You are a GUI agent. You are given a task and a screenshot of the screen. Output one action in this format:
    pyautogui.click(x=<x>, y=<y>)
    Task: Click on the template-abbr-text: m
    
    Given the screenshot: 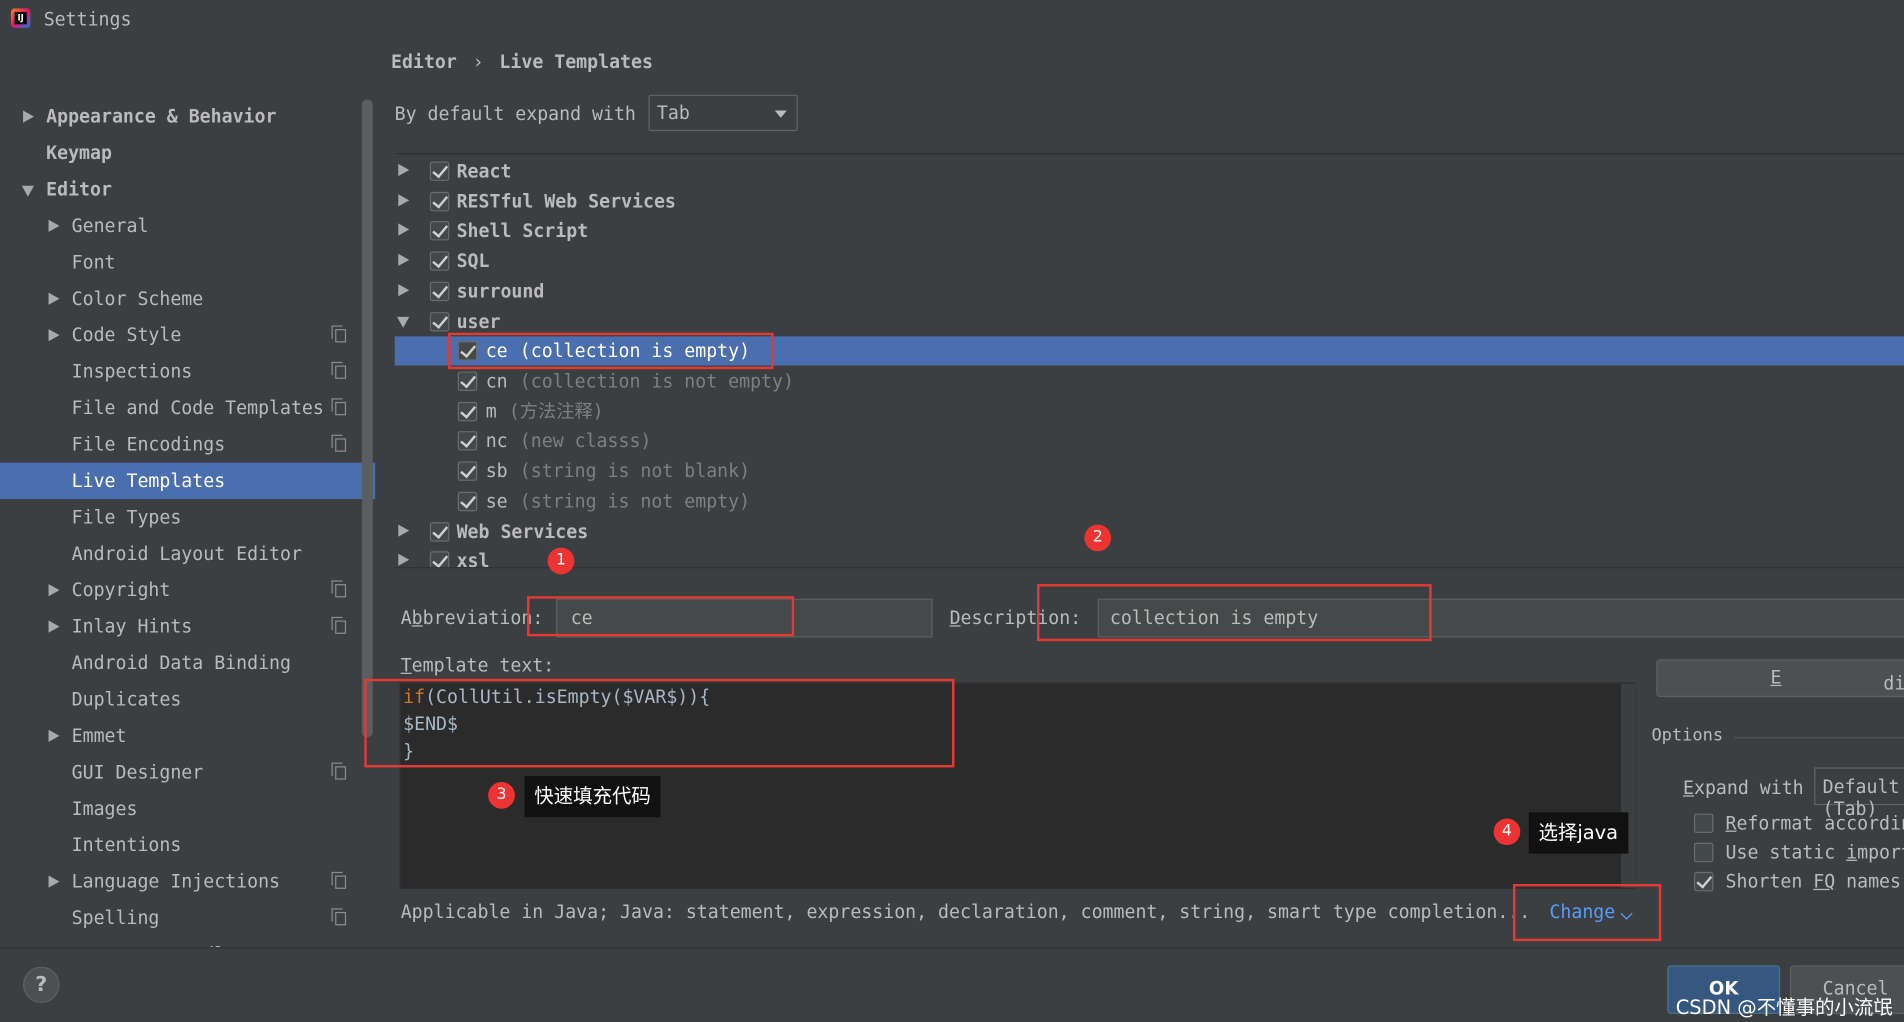 What is the action you would take?
    pyautogui.click(x=491, y=411)
    